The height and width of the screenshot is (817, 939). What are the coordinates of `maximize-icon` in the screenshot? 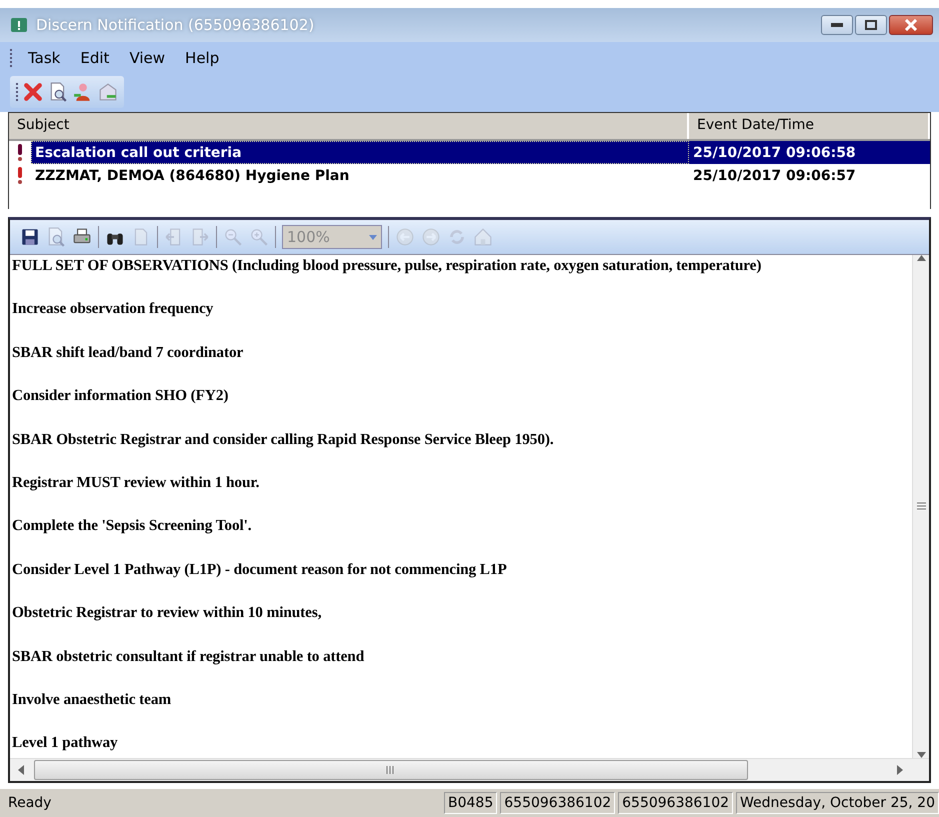 It's located at (871, 25).